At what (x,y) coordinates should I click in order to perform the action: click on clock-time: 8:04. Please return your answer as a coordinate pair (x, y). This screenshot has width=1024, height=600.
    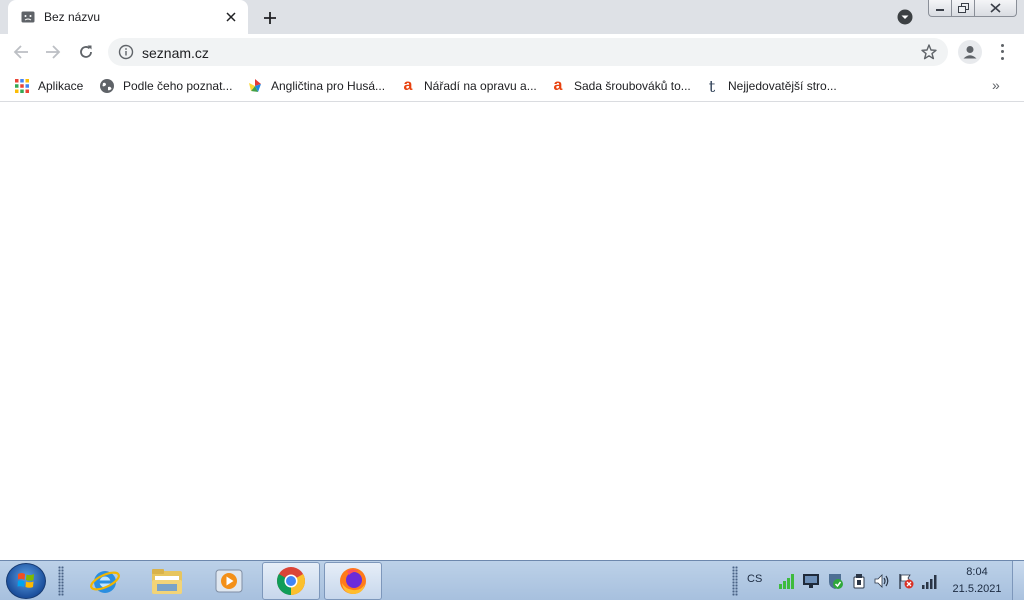
    Looking at the image, I should click on (977, 572).